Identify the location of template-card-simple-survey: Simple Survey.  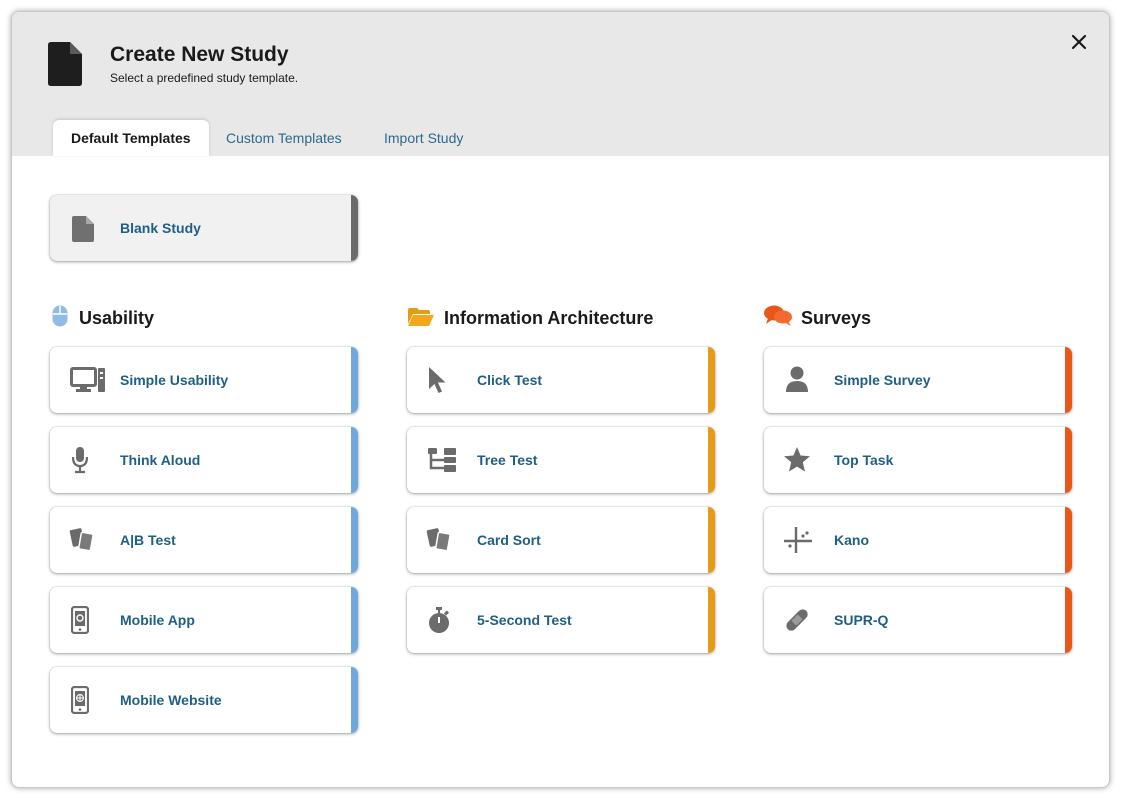
(918, 380).